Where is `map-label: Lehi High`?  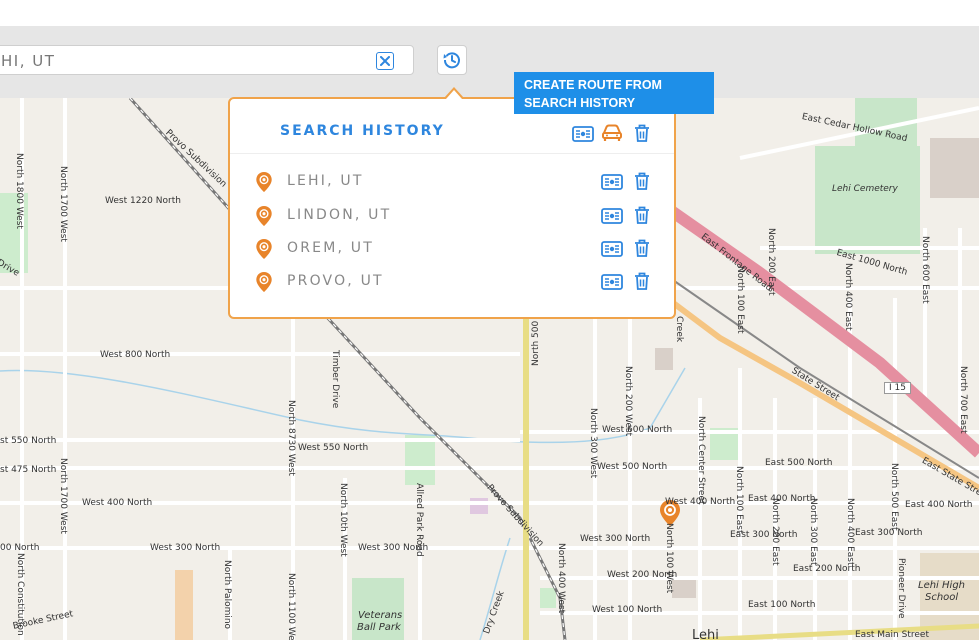
map-label: Lehi High is located at coordinates (942, 585).